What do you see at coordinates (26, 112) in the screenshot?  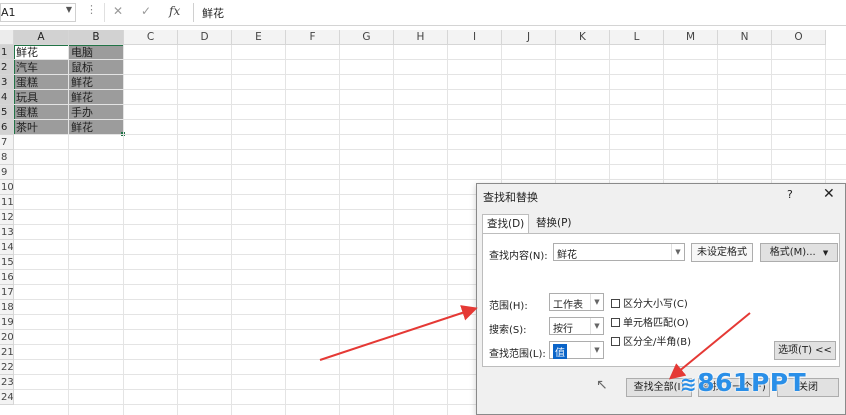 I see `cell-a5: 蛋糕` at bounding box center [26, 112].